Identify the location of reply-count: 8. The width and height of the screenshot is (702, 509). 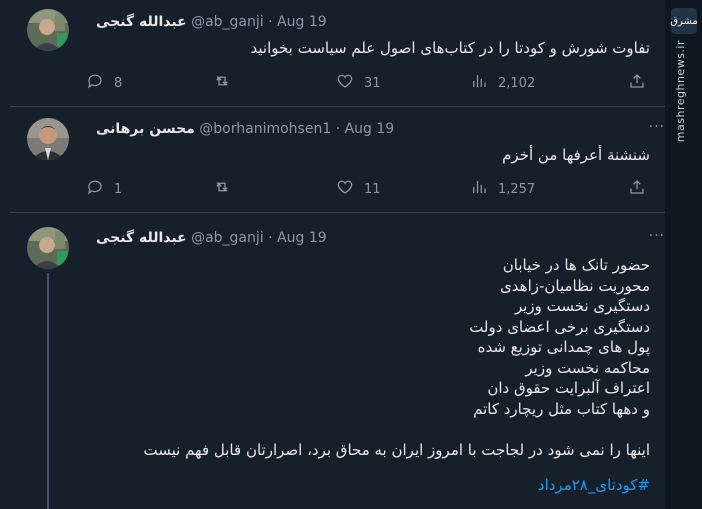
(118, 83).